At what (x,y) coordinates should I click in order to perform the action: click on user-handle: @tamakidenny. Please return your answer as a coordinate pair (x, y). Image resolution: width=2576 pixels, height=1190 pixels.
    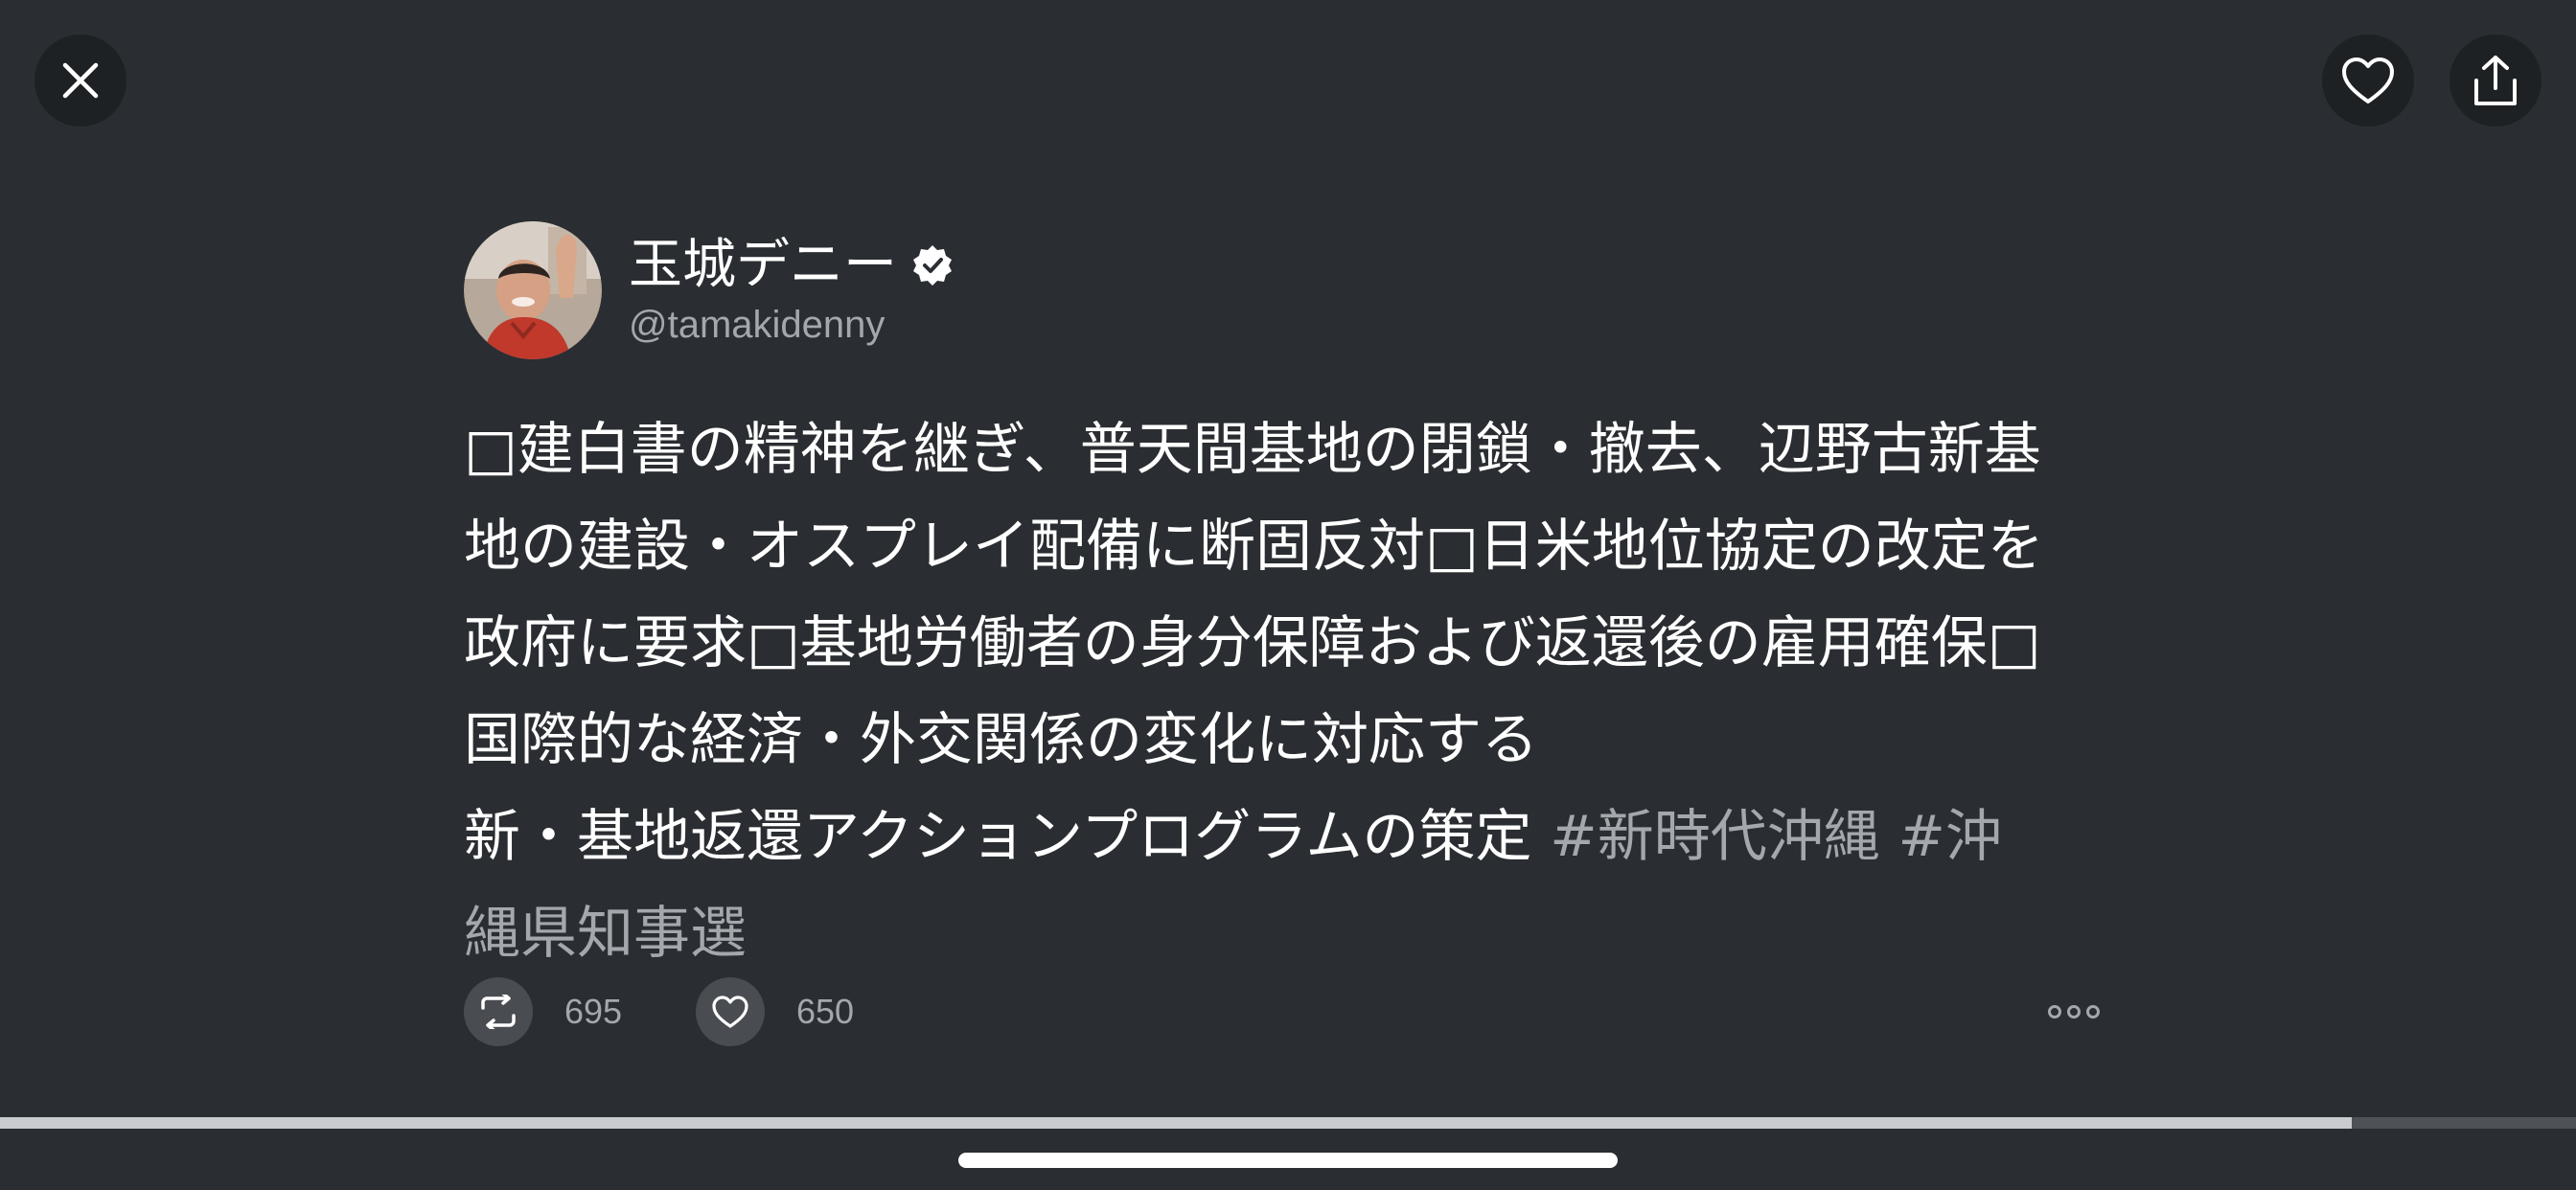
    Looking at the image, I should click on (791, 325).